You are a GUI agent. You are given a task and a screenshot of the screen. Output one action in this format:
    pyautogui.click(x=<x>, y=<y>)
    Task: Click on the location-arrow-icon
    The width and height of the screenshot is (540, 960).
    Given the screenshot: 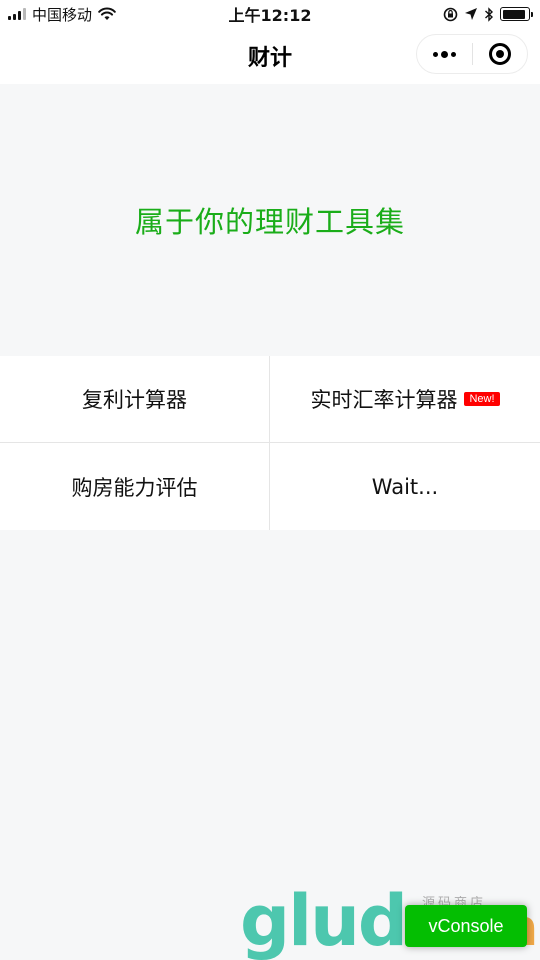 What is the action you would take?
    pyautogui.click(x=471, y=14)
    